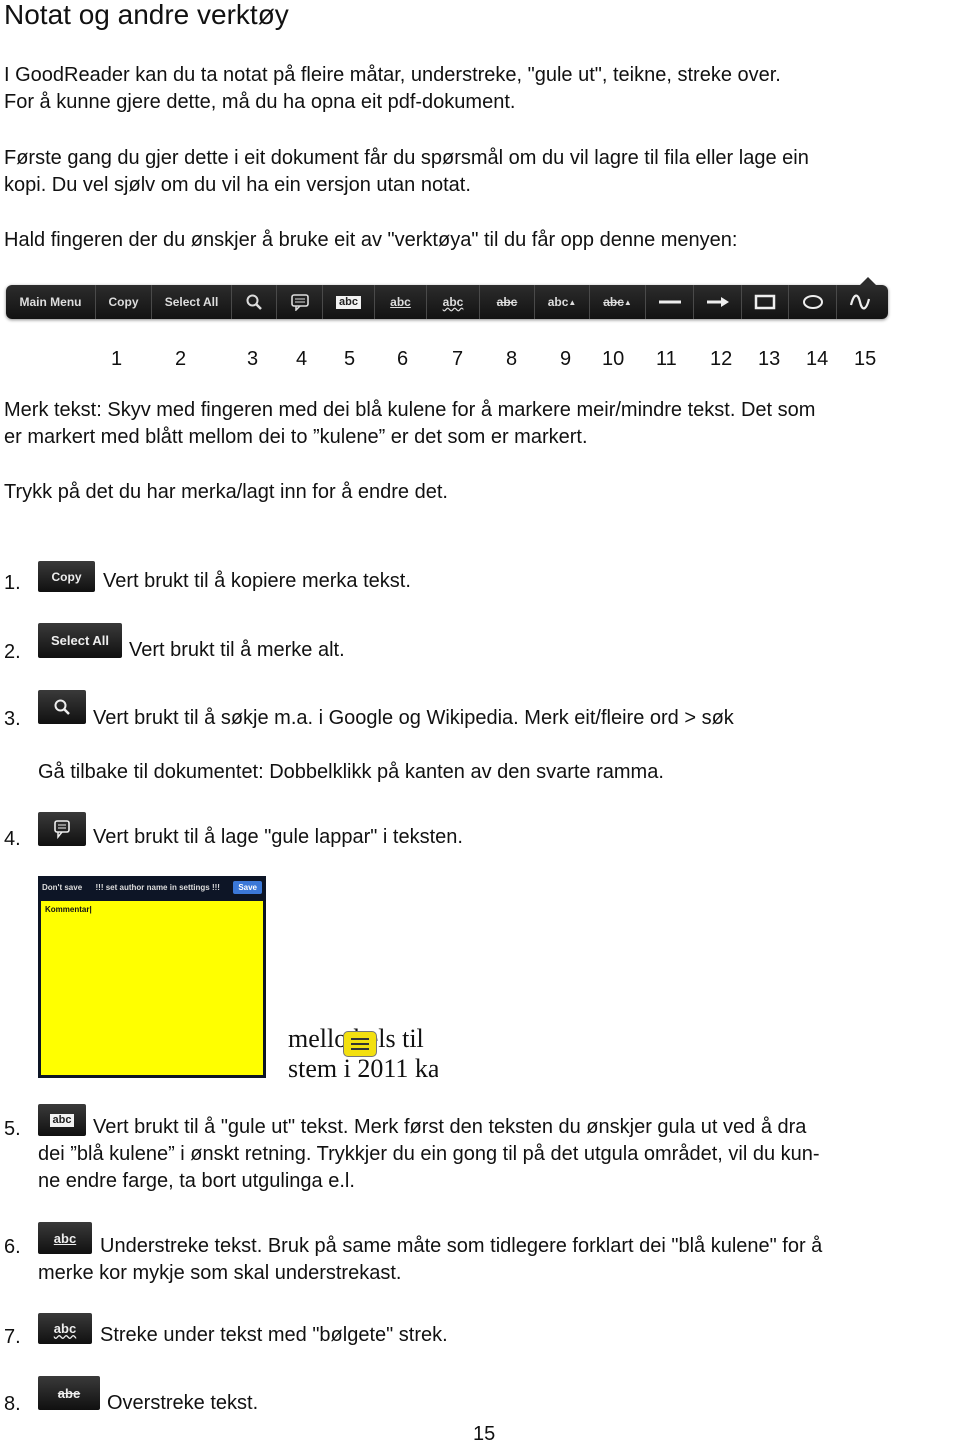 The width and height of the screenshot is (960, 1446). Describe the element at coordinates (51, 302) in the screenshot. I see `toolbar-main-menu: Main Menu` at that location.